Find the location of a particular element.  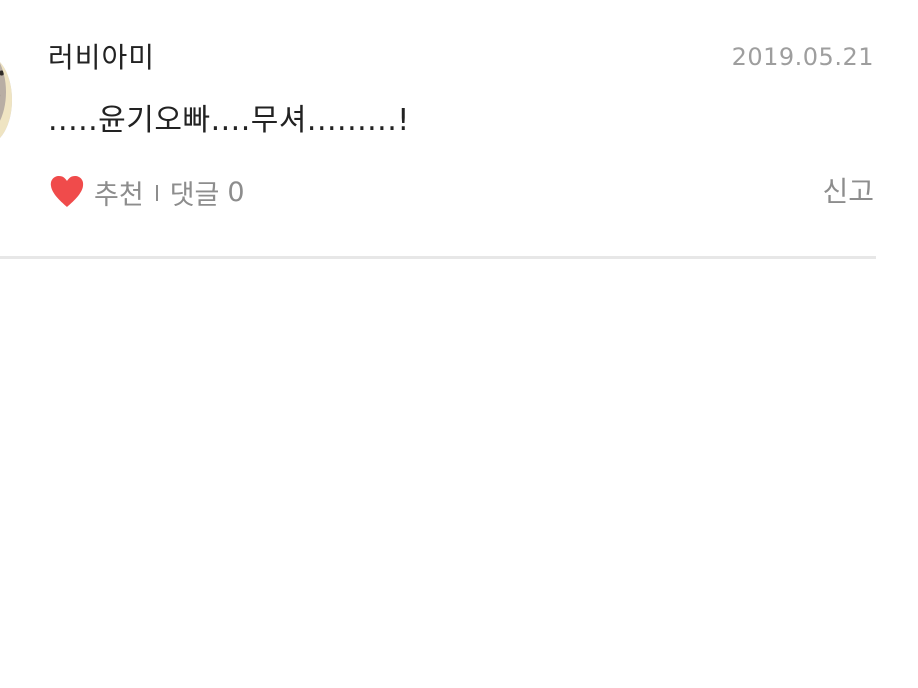

reply-label: 댓글 is located at coordinates (195, 192).